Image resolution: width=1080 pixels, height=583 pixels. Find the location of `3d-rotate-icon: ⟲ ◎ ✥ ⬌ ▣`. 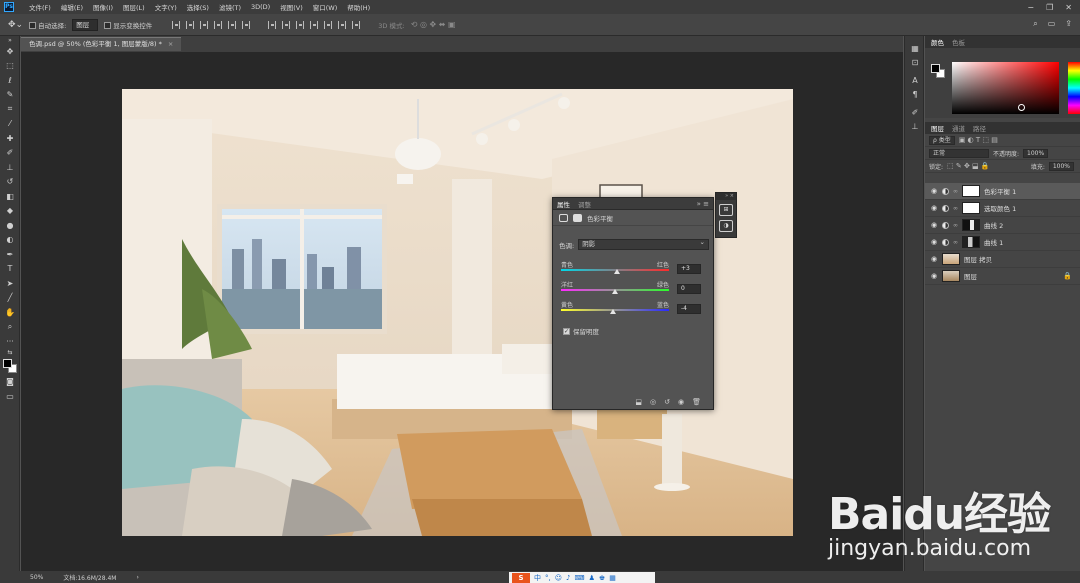

3d-rotate-icon: ⟲ ◎ ✥ ⬌ ▣ is located at coordinates (433, 24).